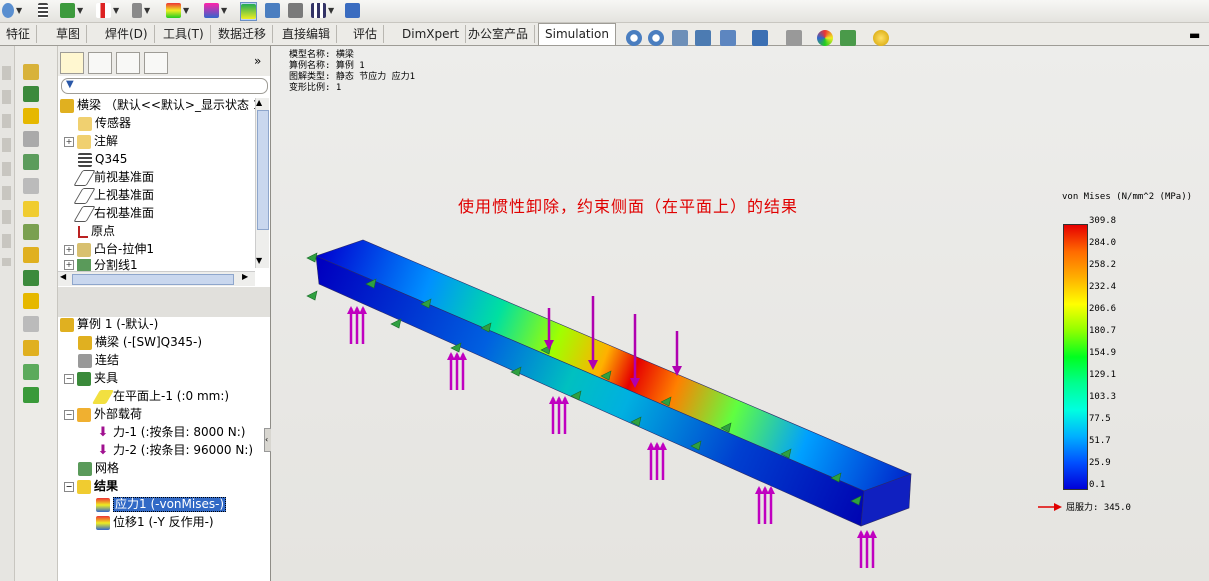 The width and height of the screenshot is (1209, 581). I want to click on view-orientation-icon, so click(728, 38).